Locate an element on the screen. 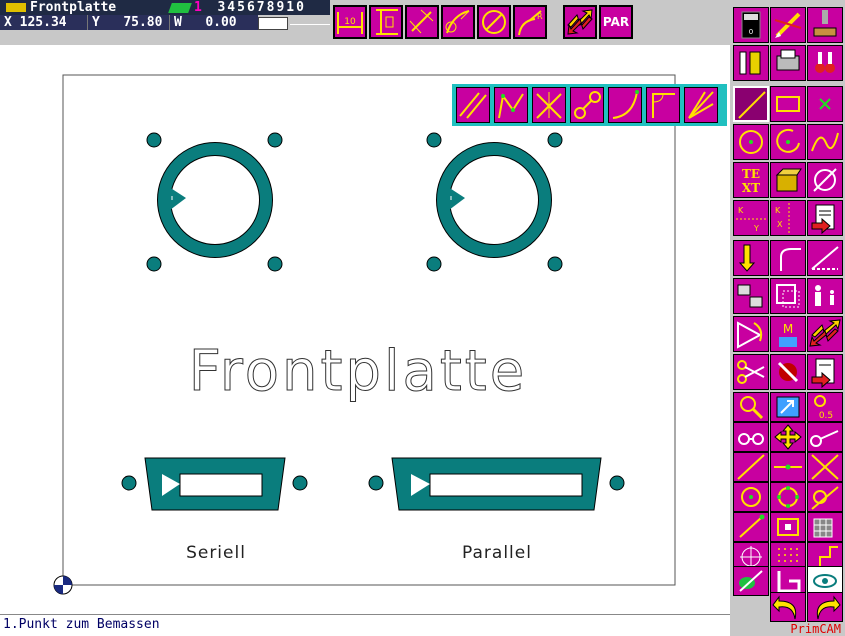  circle-tool-button is located at coordinates (751, 142).